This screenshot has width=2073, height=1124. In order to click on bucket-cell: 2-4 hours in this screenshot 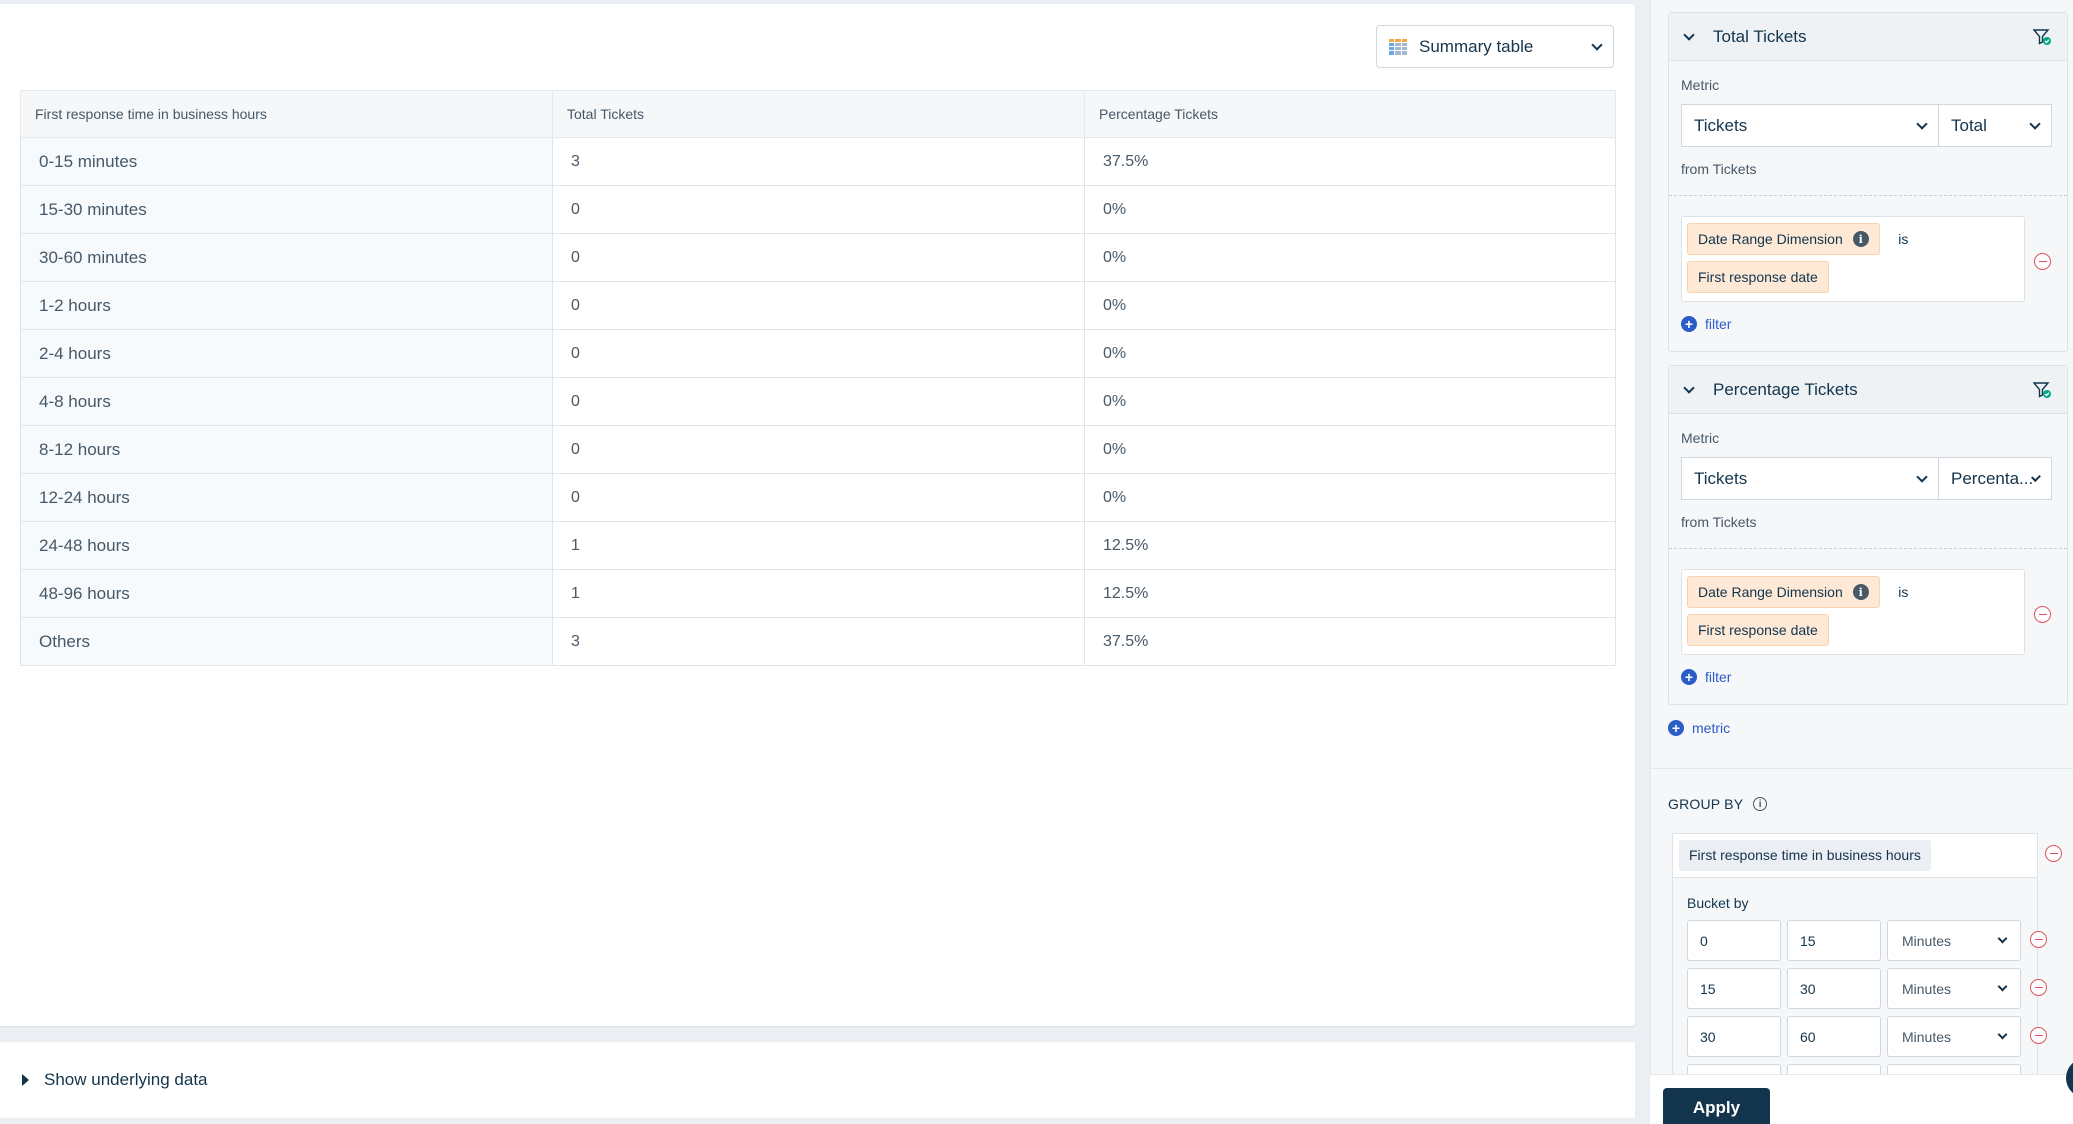, I will do `click(286, 353)`.